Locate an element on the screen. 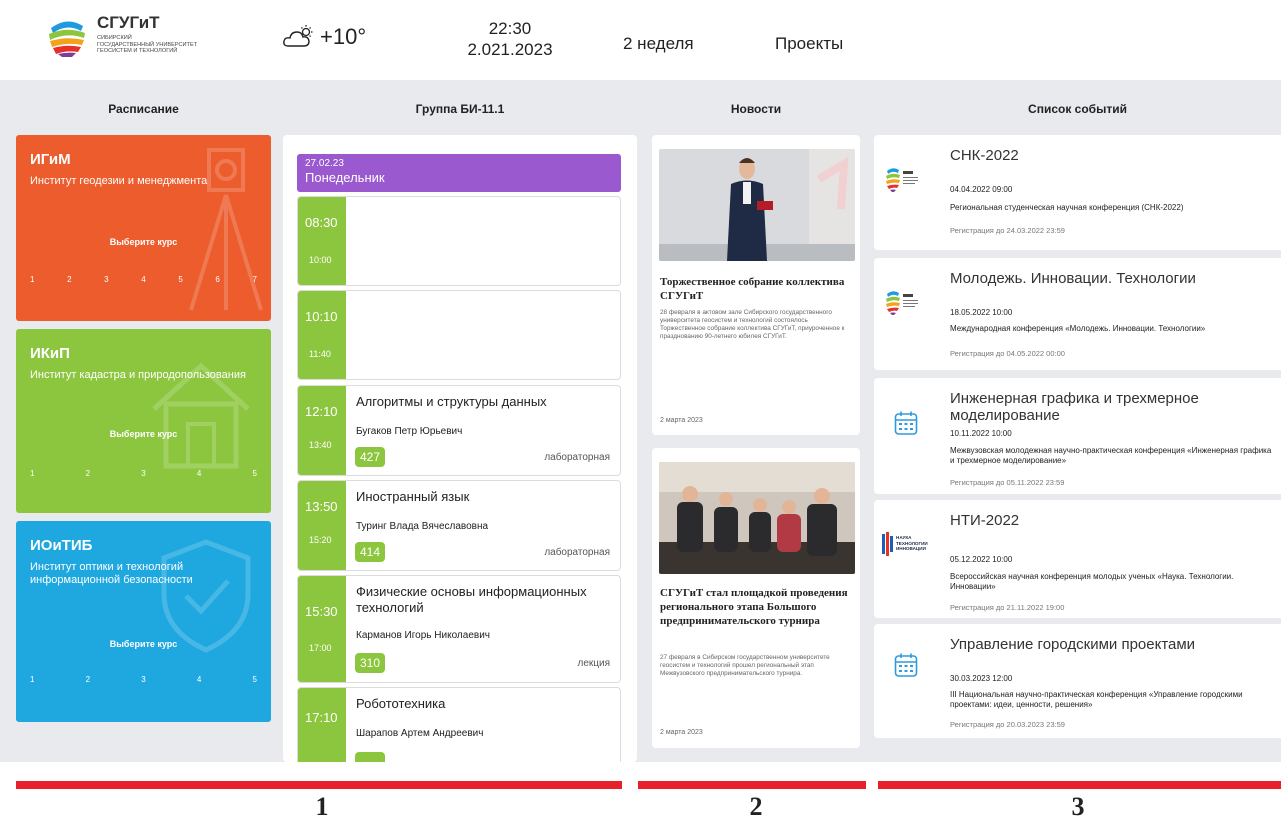 The width and height of the screenshot is (1281, 822). logo-name: СГУГиТ is located at coordinates (128, 22).